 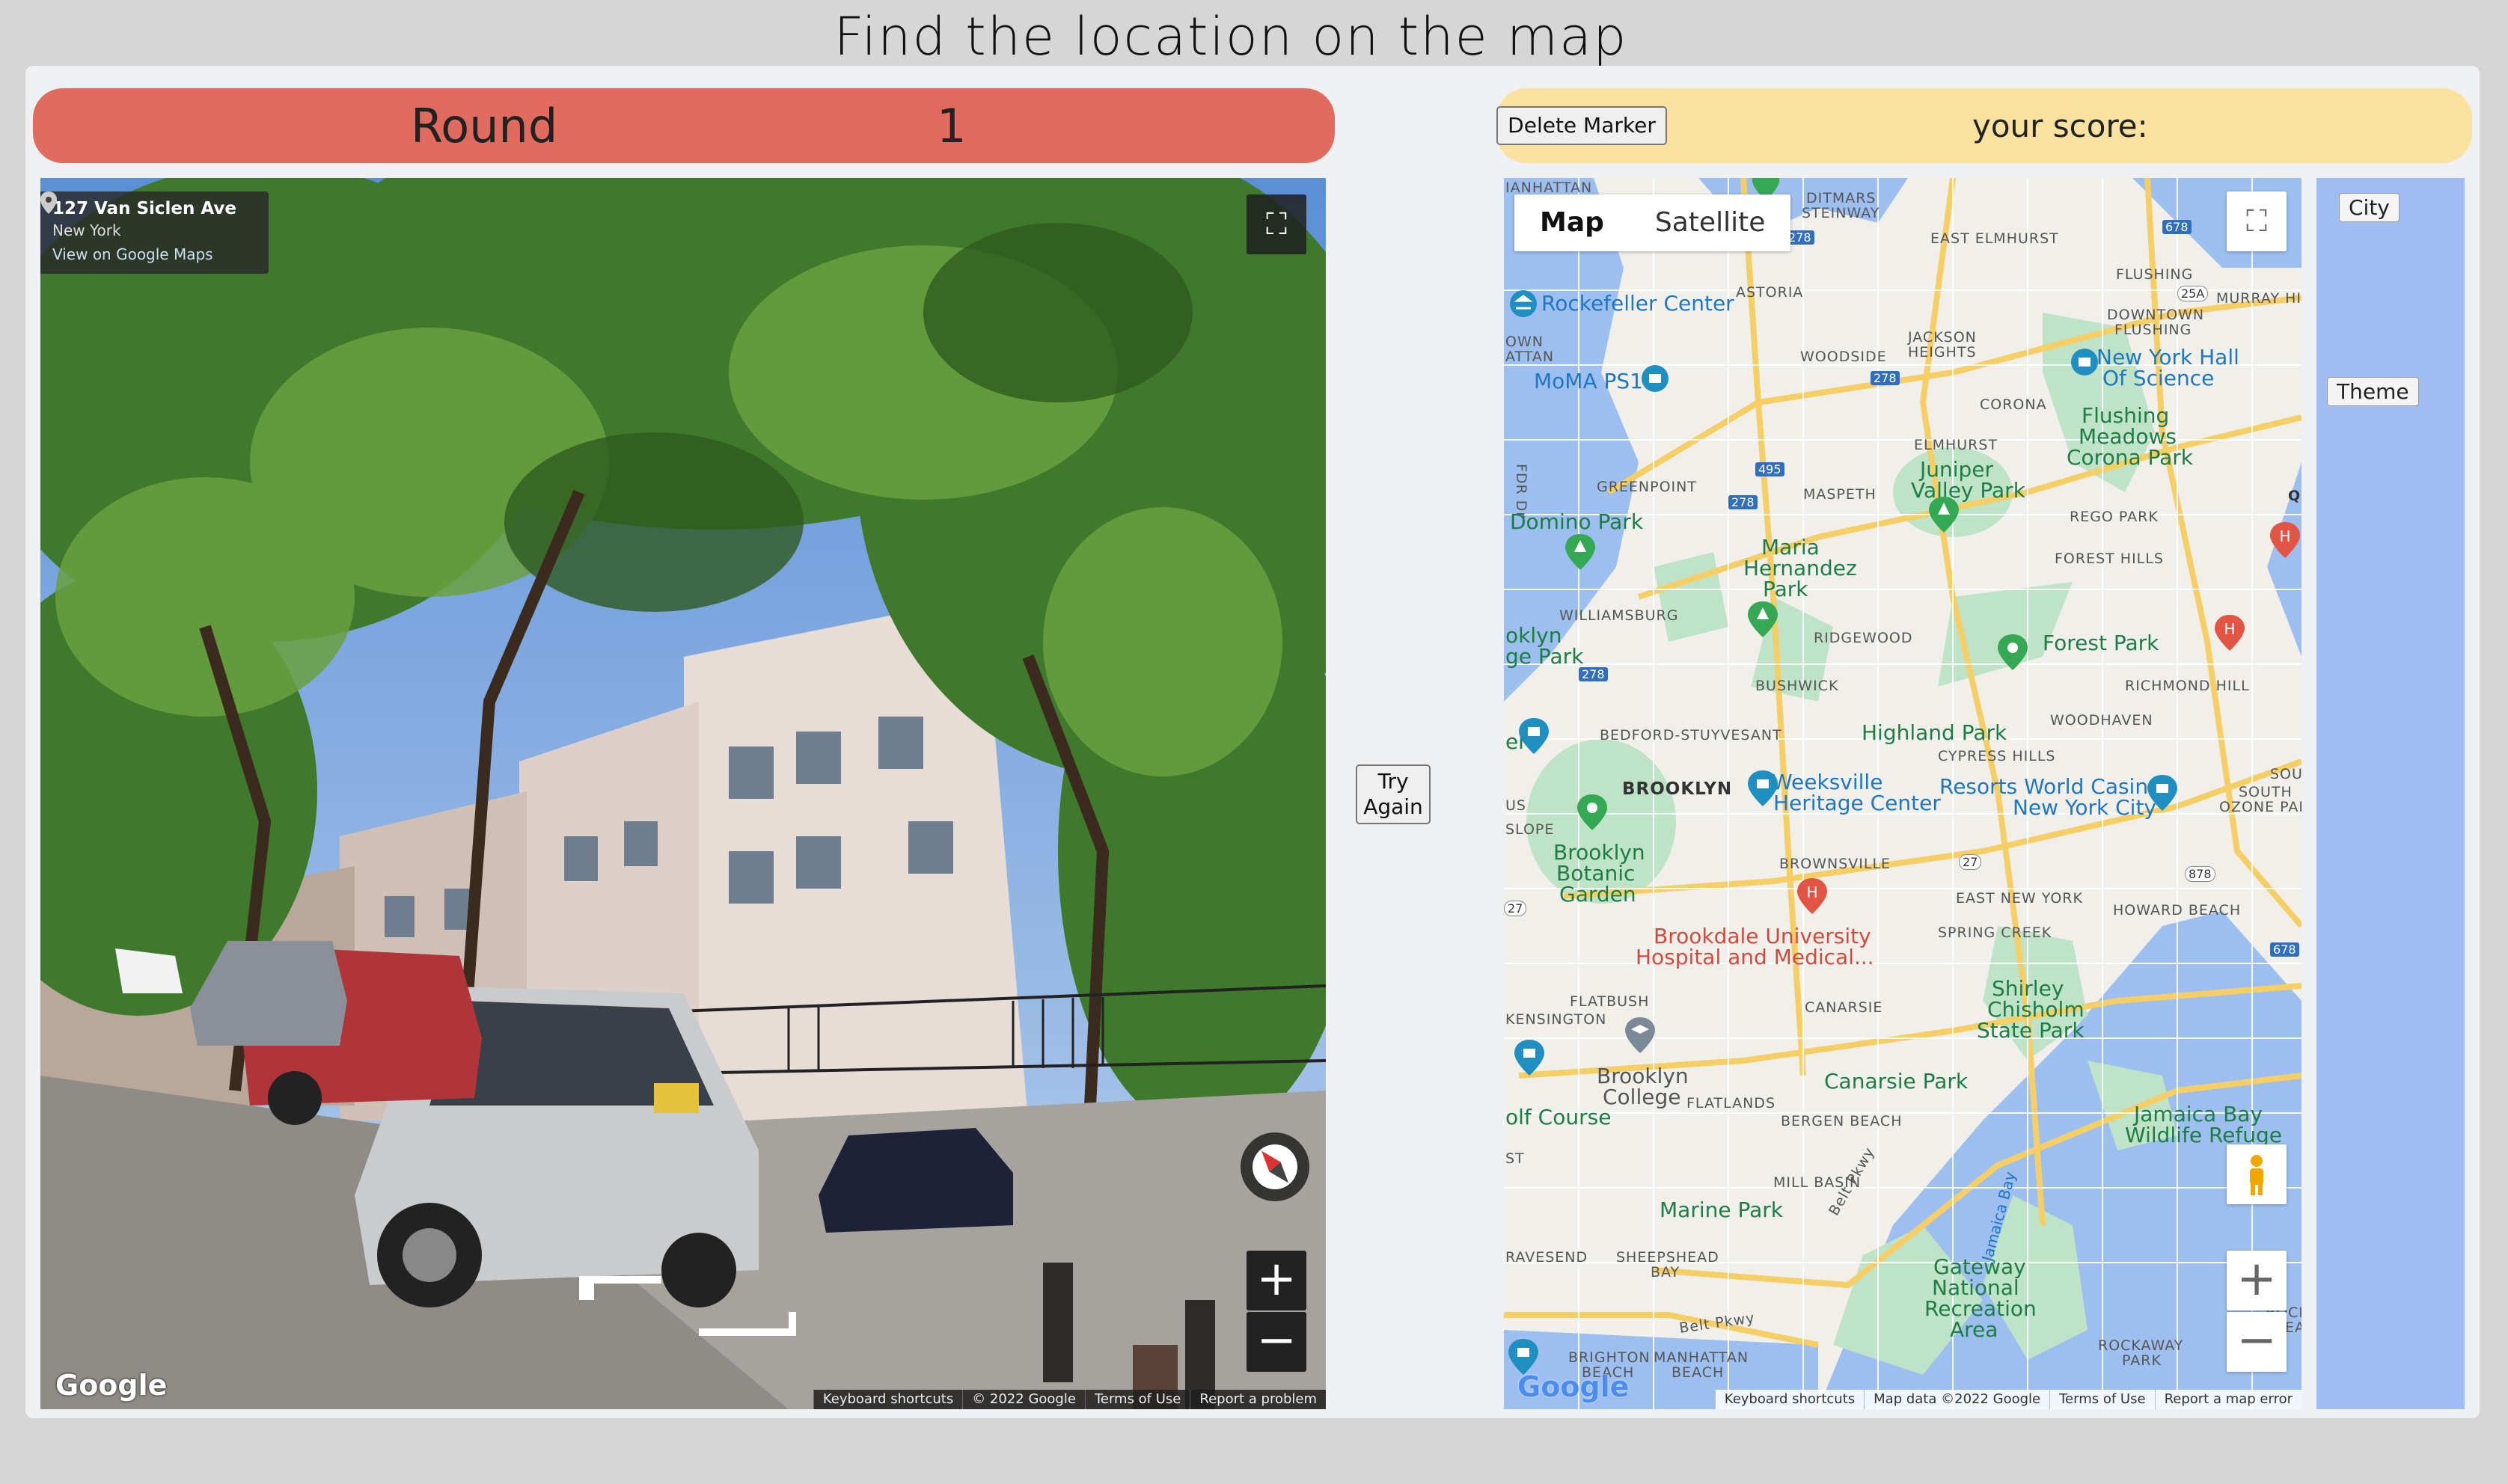 What do you see at coordinates (1968, 490) in the screenshot?
I see `map-place-label: Valley Park` at bounding box center [1968, 490].